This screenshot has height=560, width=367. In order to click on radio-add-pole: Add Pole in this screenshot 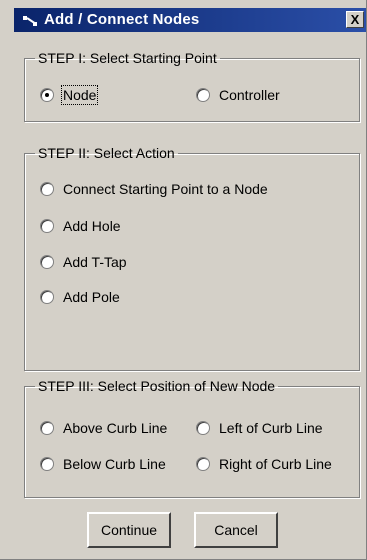, I will do `click(80, 297)`.